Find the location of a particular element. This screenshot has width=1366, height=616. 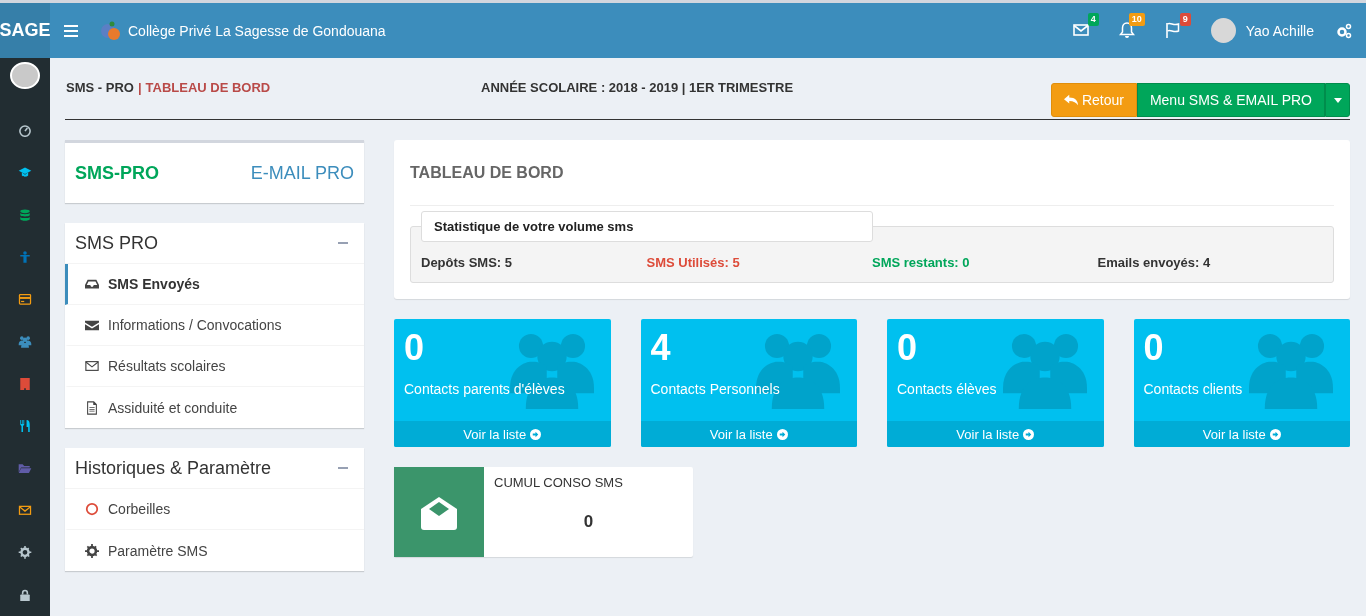

panel-title: SMS PRO is located at coordinates (116, 243).